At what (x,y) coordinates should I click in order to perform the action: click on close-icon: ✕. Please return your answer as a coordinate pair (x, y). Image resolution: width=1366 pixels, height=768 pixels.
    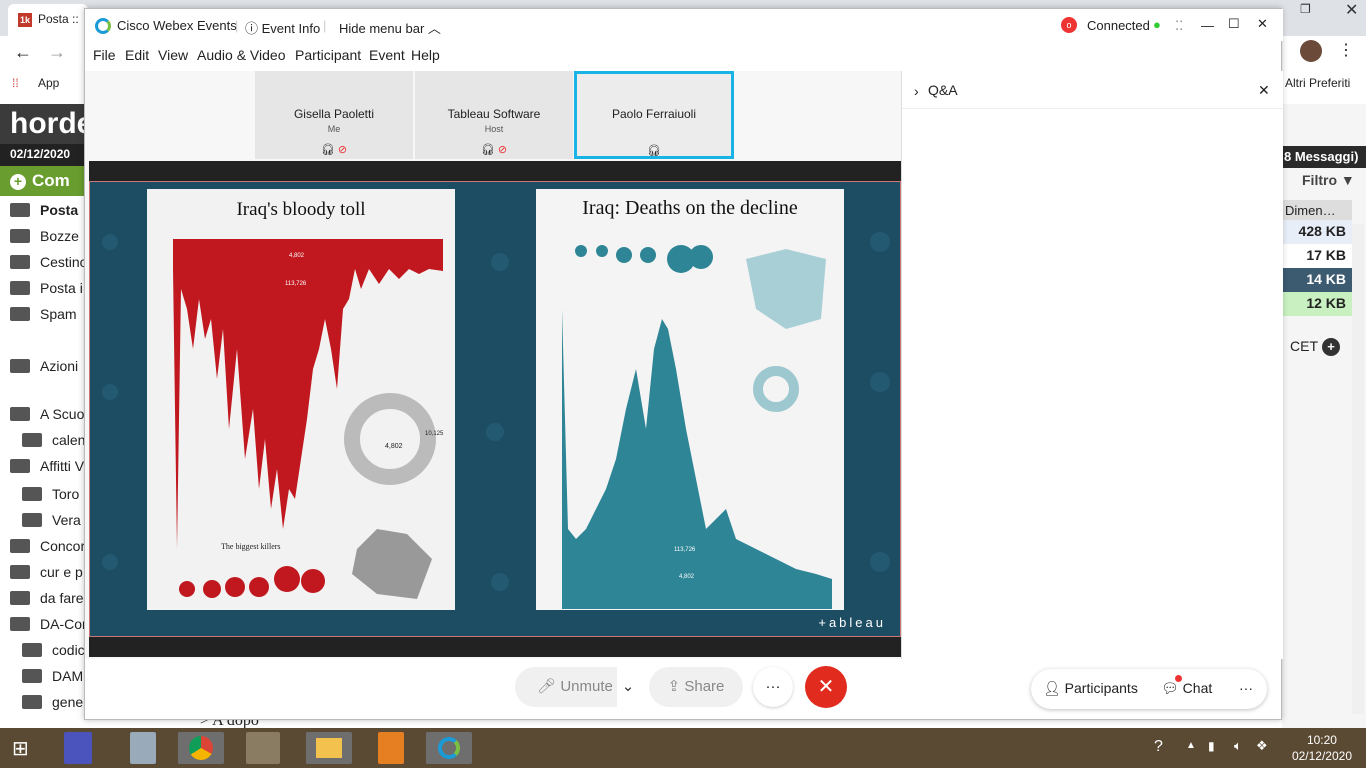
    Looking at the image, I should click on (1351, 10).